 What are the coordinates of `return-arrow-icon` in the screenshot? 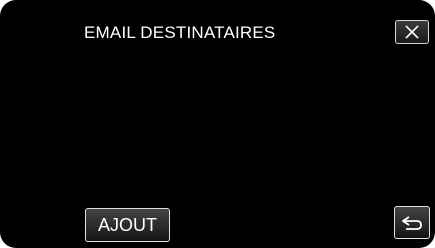 It's located at (412, 222).